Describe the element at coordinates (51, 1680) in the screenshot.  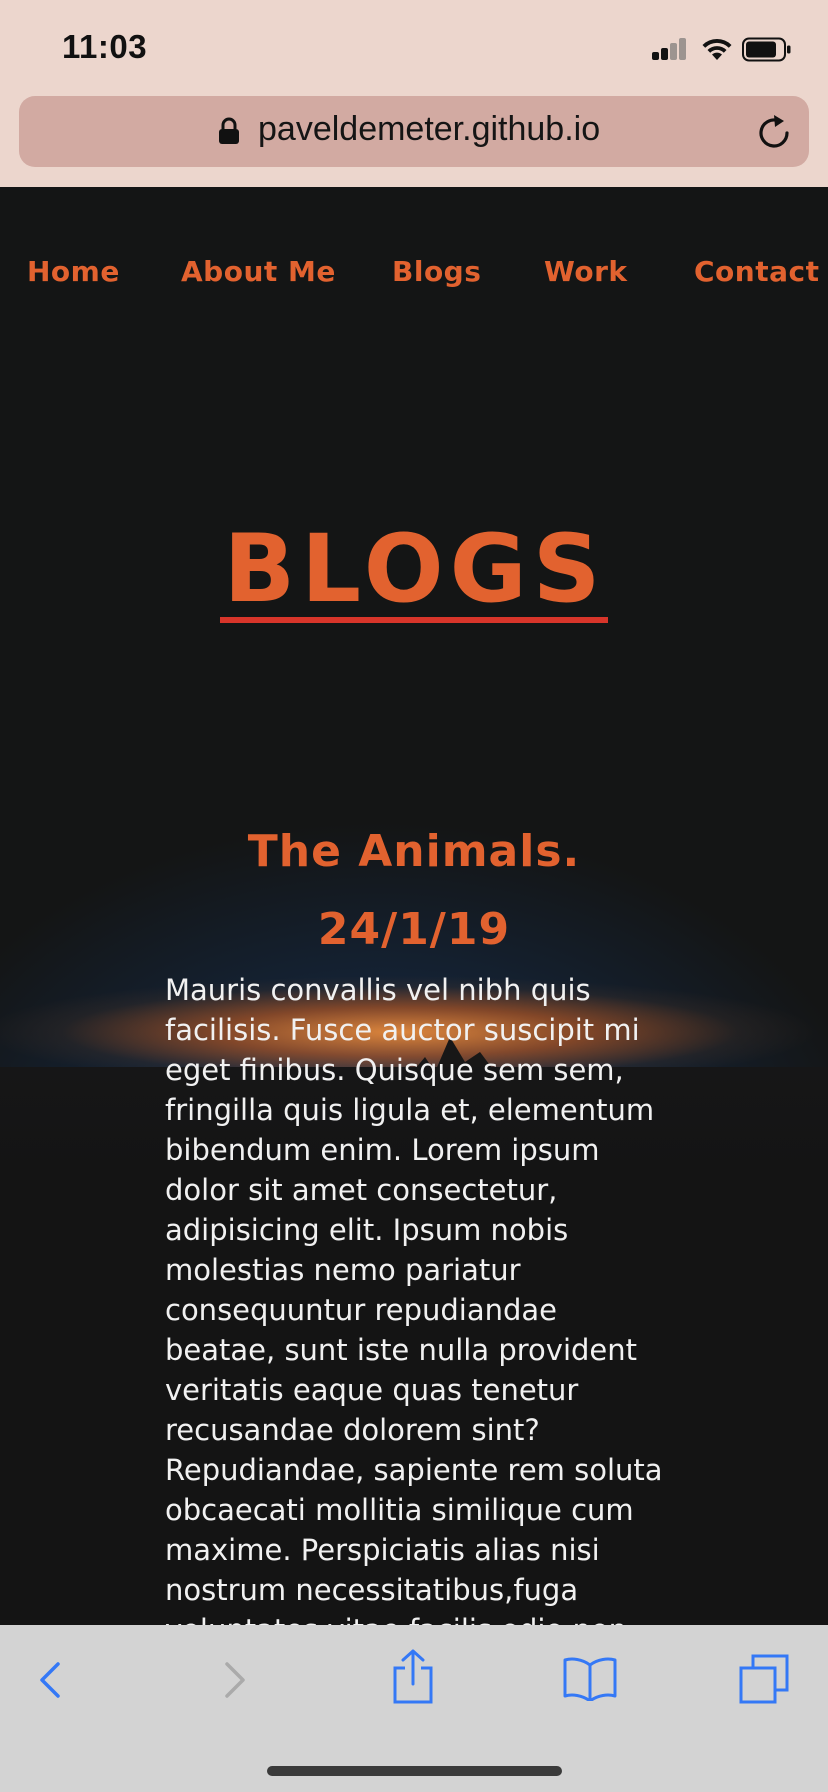
I see `back-icon` at that location.